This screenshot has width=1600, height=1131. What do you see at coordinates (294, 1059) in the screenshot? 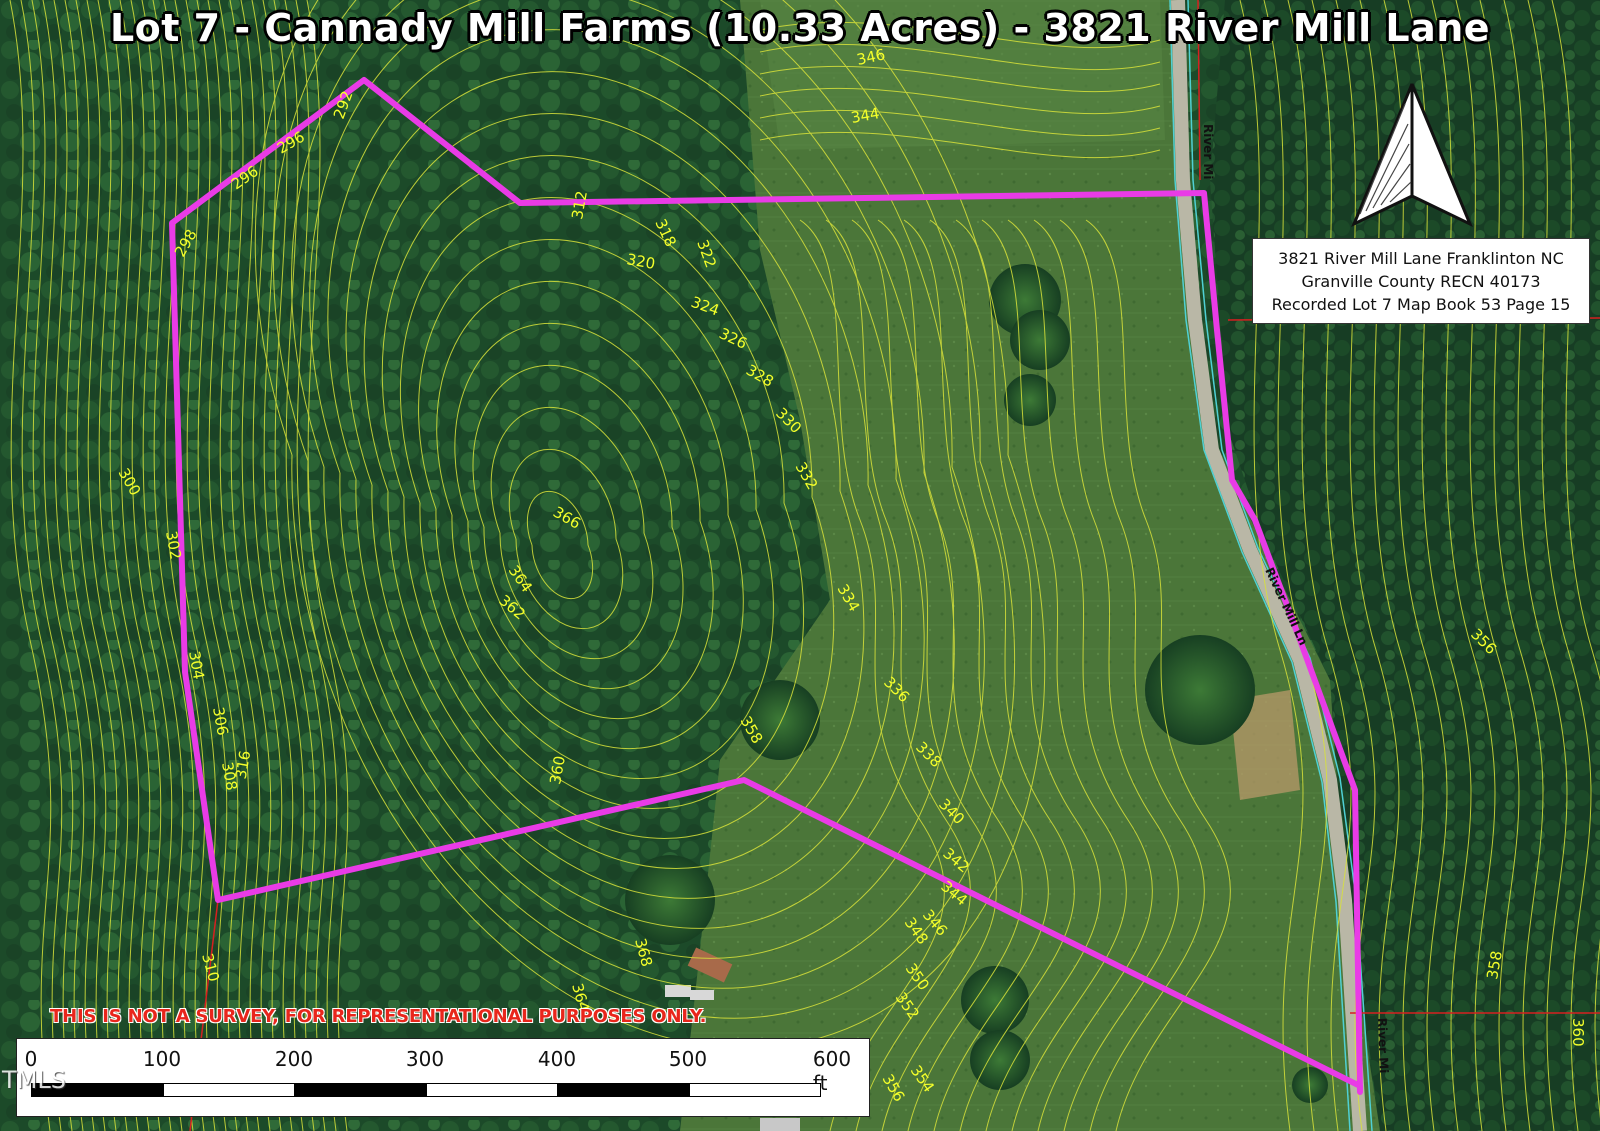
I see `scale-label: 200` at bounding box center [294, 1059].